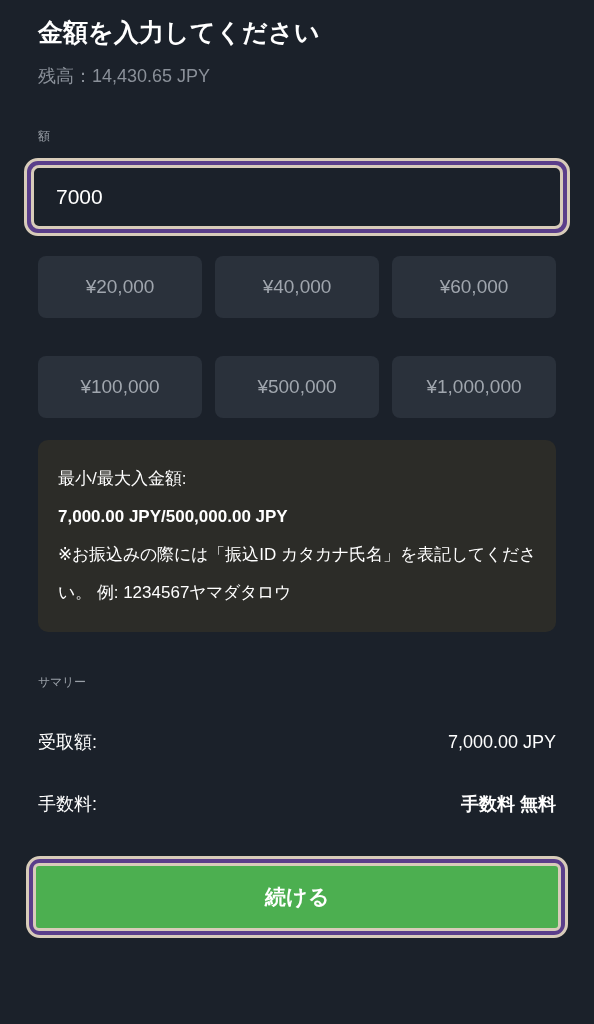 Image resolution: width=594 pixels, height=1024 pixels. I want to click on amount-preset-button: ¥100,000, so click(120, 387).